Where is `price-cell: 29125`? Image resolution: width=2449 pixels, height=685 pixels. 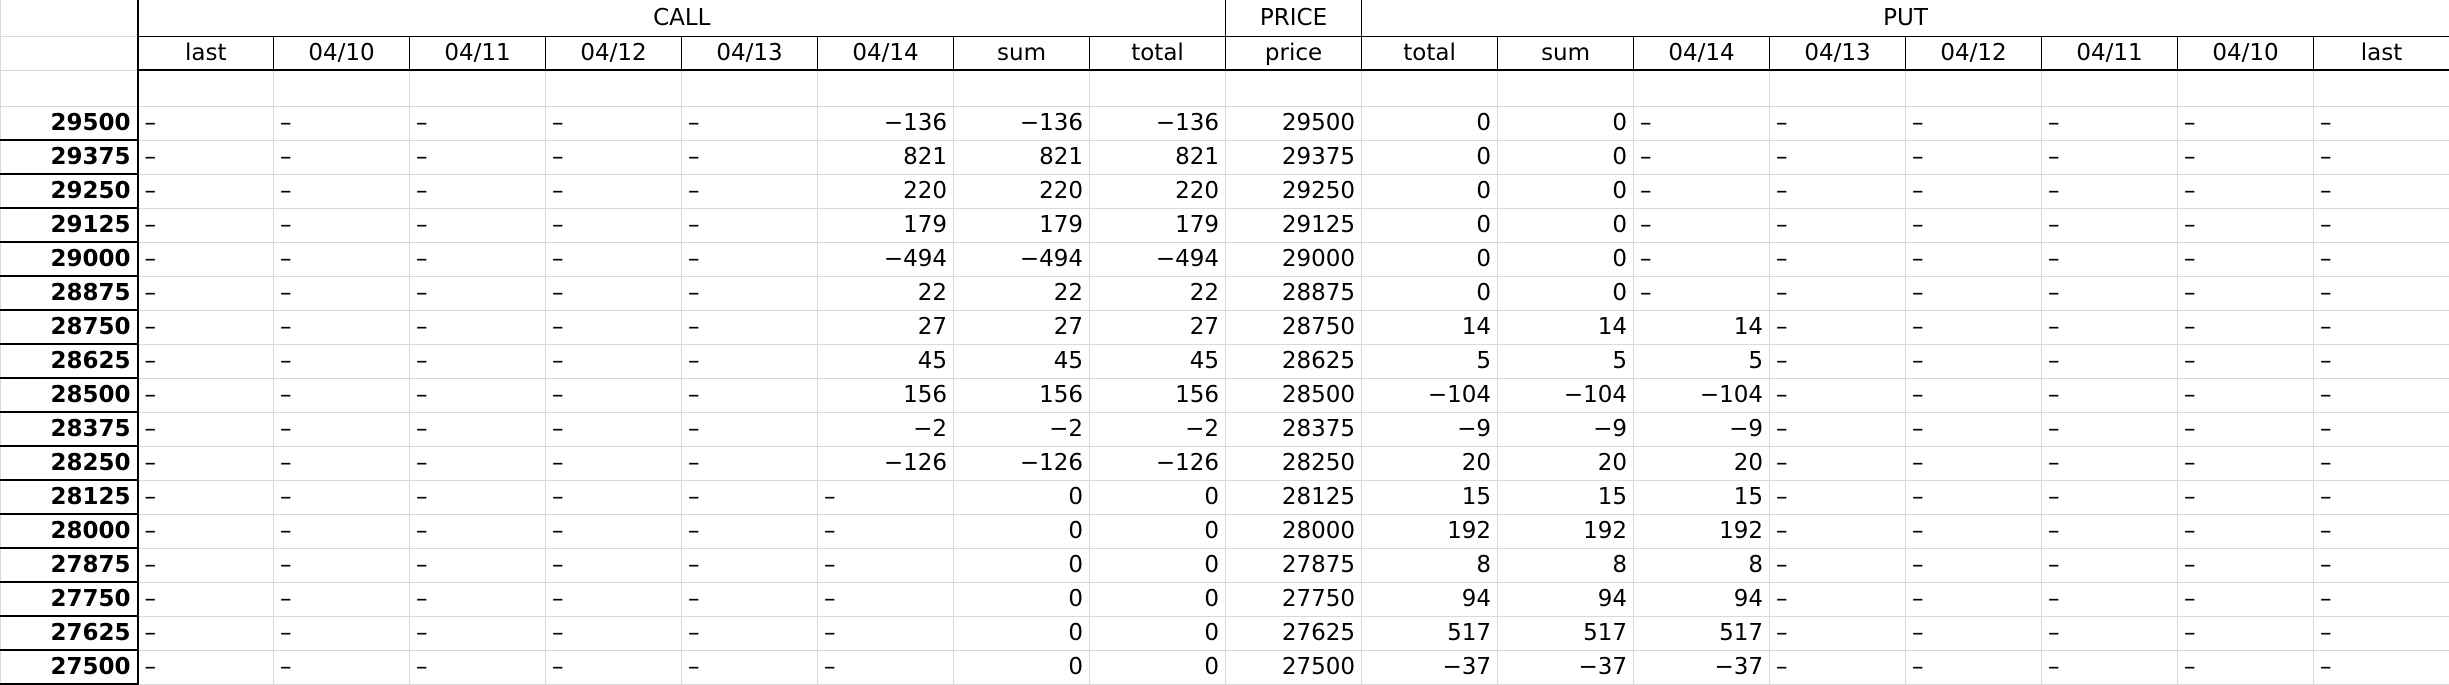 price-cell: 29125 is located at coordinates (1294, 225).